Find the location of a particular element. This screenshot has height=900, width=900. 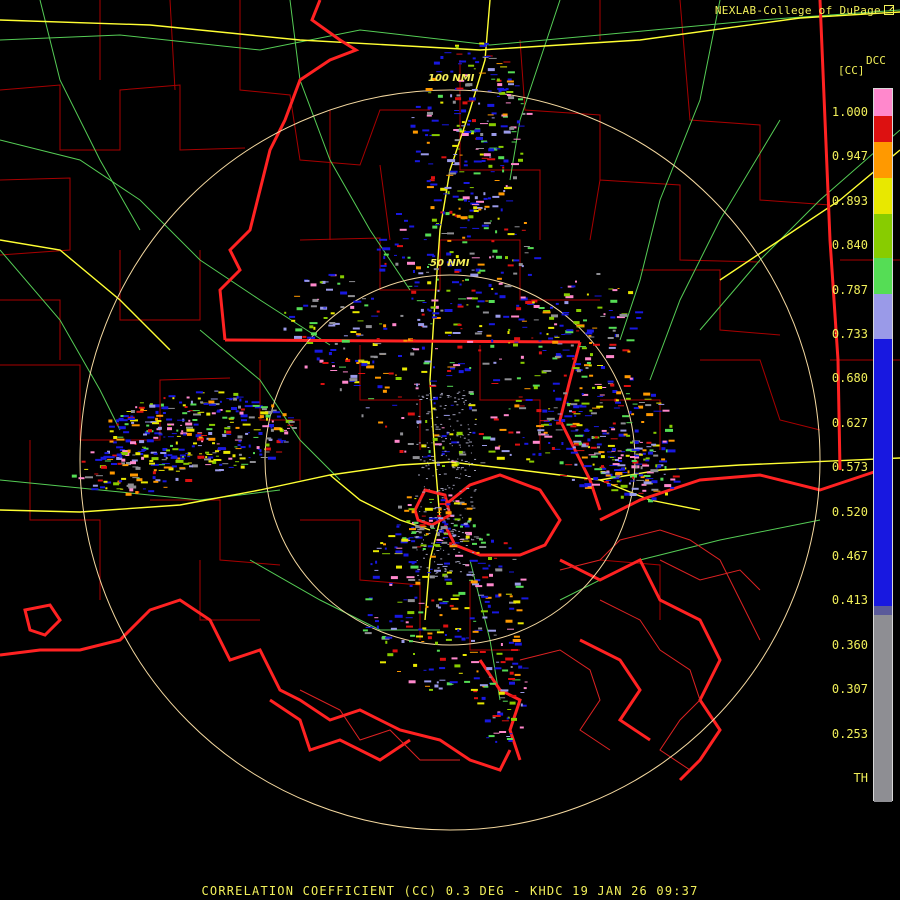

external-link-icon is located at coordinates (889, 10).